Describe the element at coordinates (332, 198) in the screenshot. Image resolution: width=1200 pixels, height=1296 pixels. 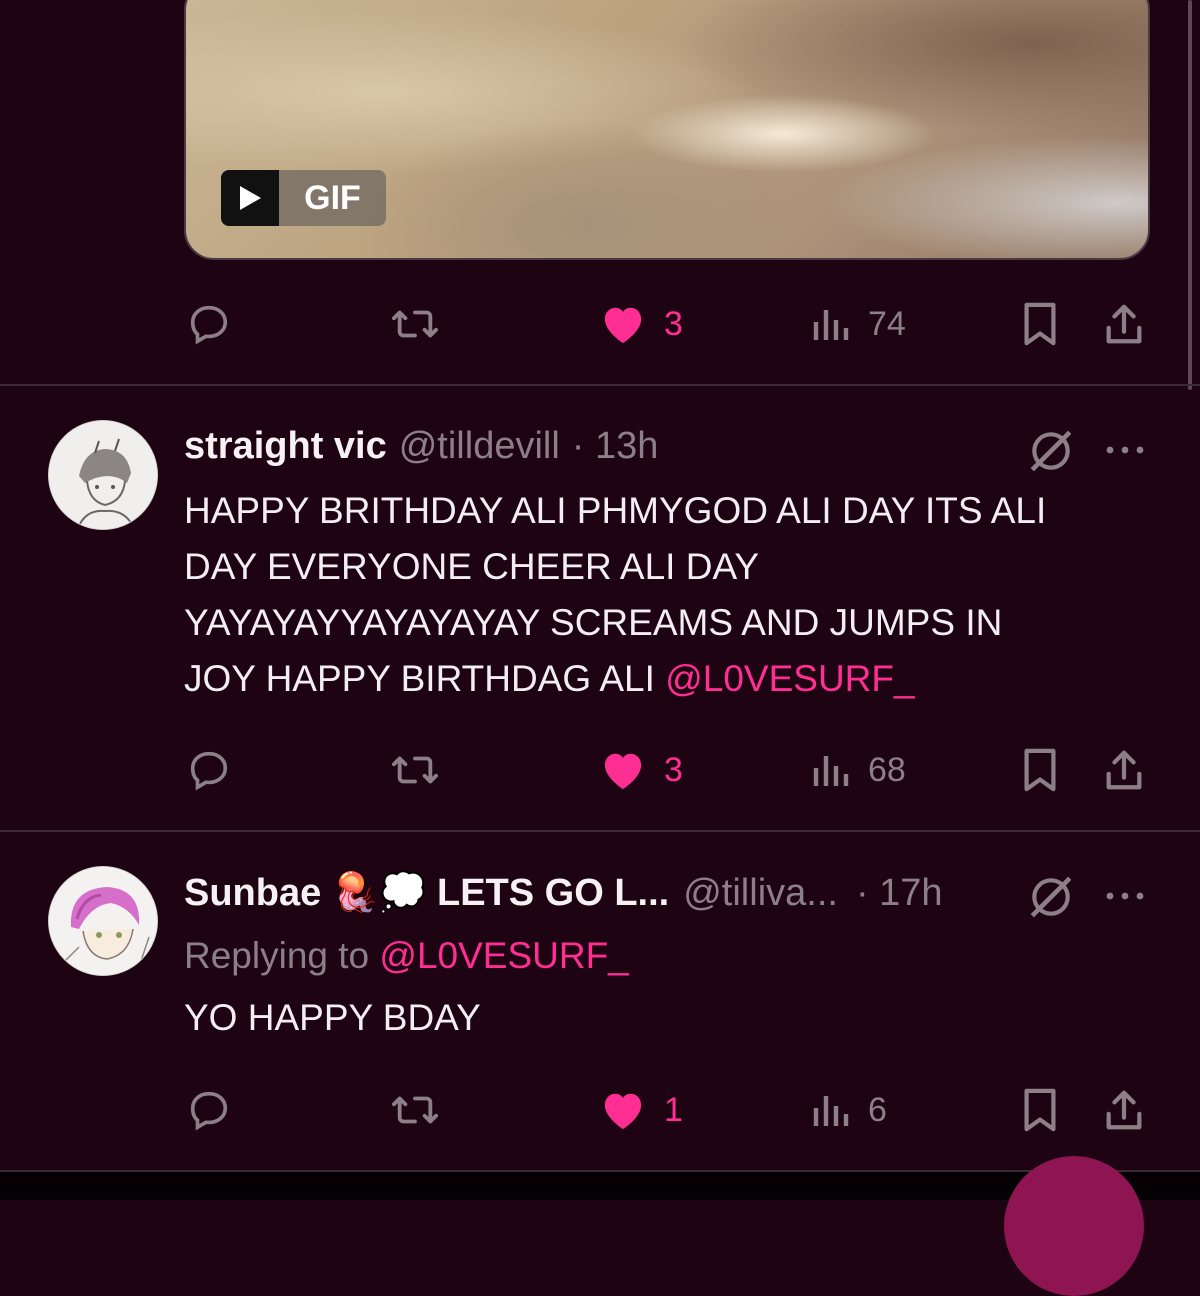
I see `gif-label: GIF` at that location.